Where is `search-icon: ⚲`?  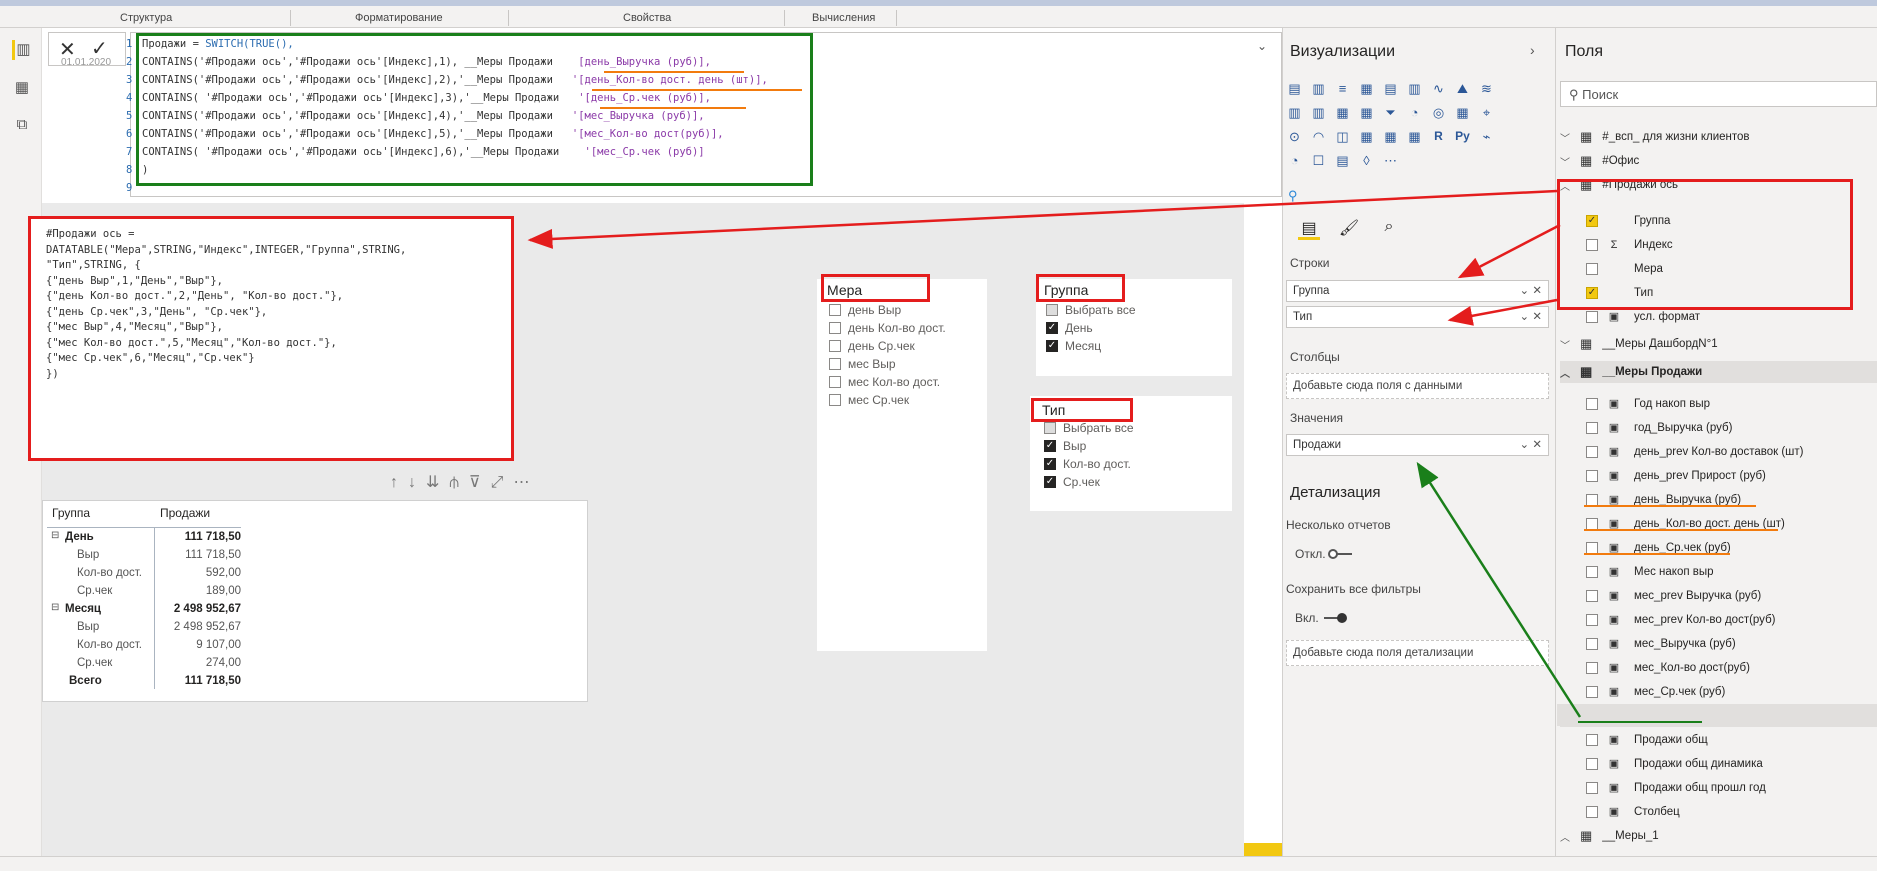
search-icon: ⚲ is located at coordinates (1293, 196).